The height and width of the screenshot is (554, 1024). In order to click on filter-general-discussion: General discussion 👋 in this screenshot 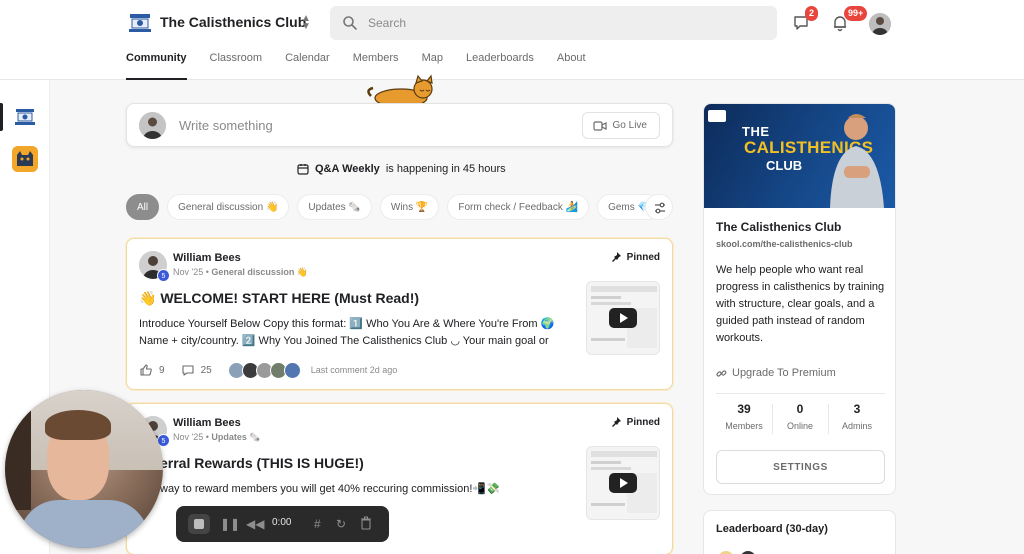, I will do `click(228, 207)`.